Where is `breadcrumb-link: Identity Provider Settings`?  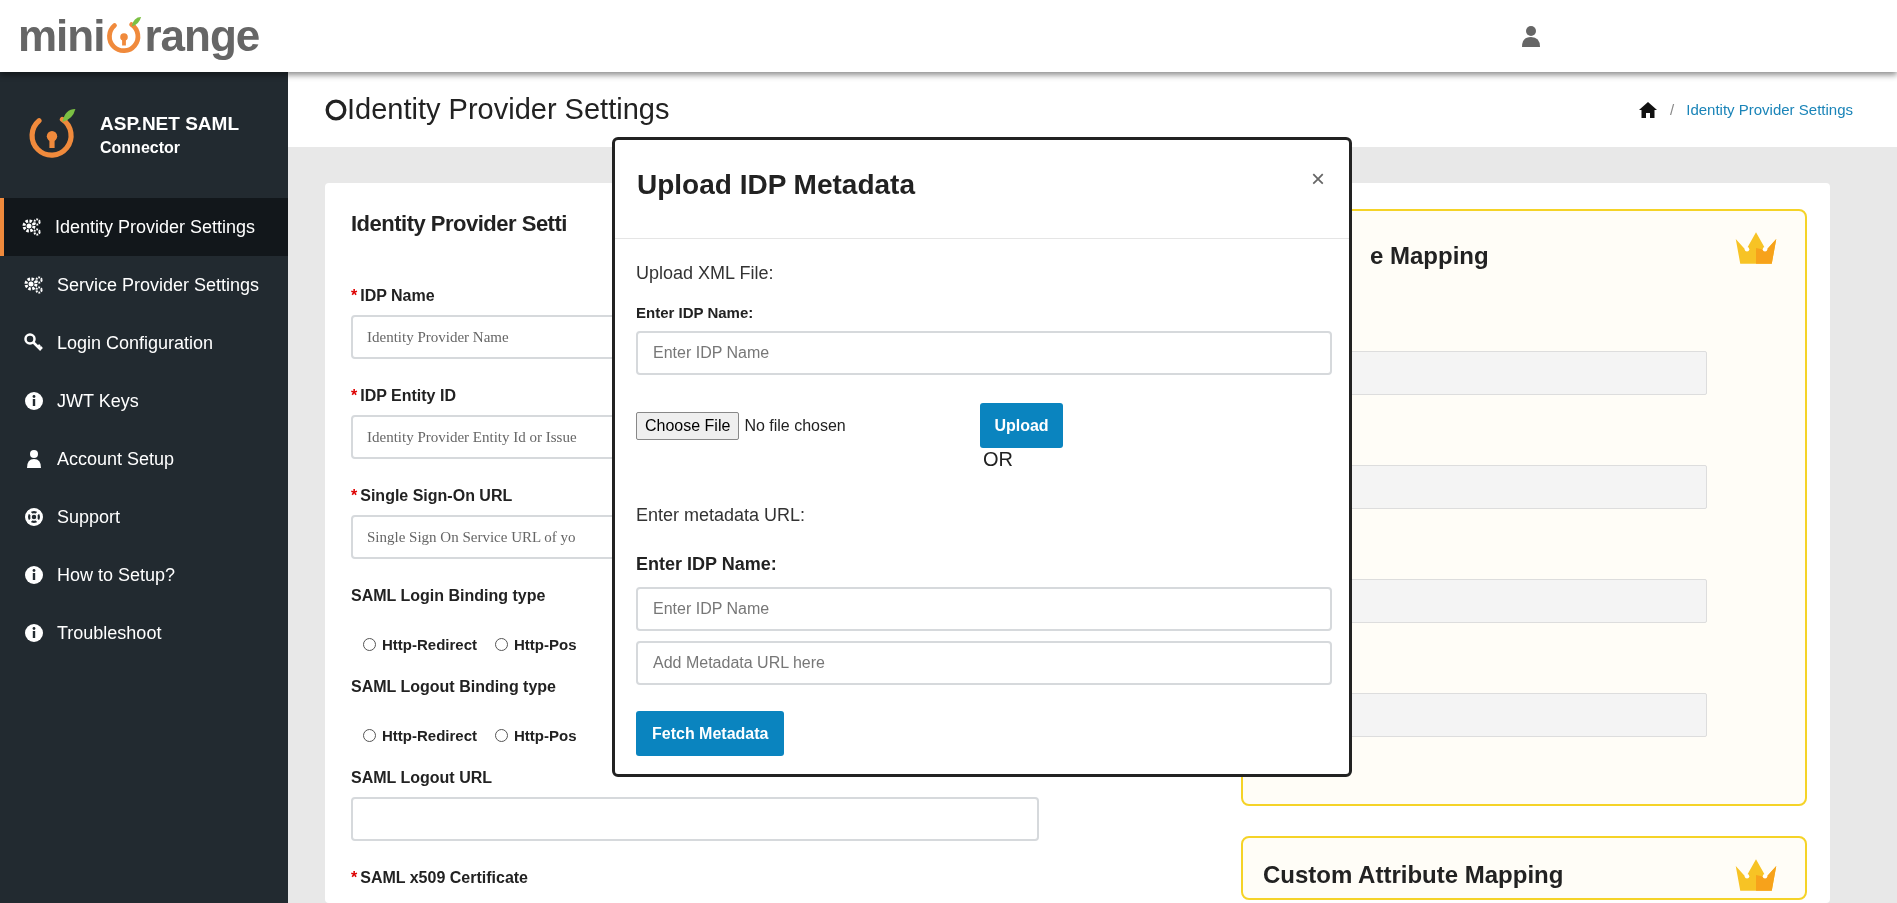 breadcrumb-link: Identity Provider Settings is located at coordinates (1769, 109).